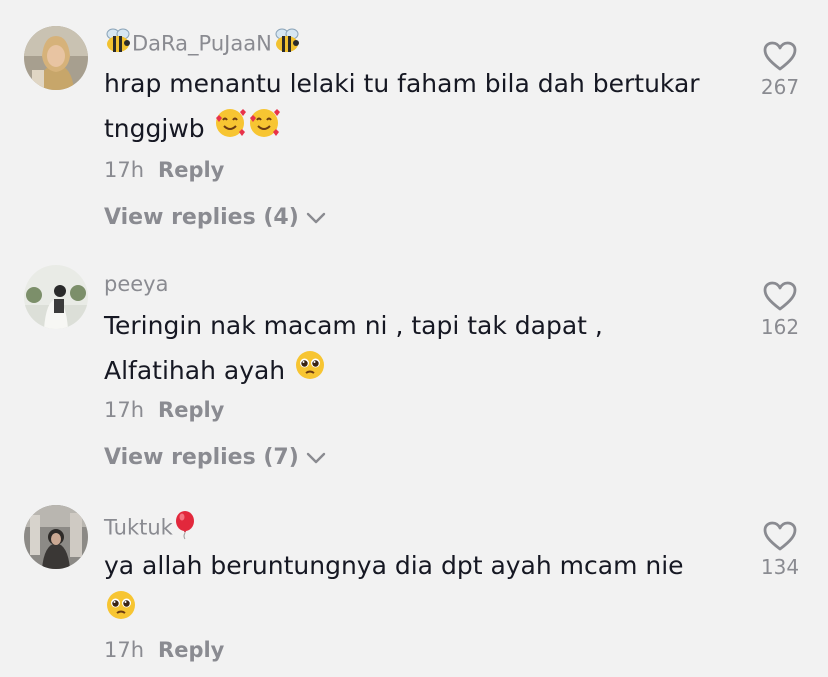 Image resolution: width=828 pixels, height=677 pixels. Describe the element at coordinates (185, 528) in the screenshot. I see `balloon-icon` at that location.